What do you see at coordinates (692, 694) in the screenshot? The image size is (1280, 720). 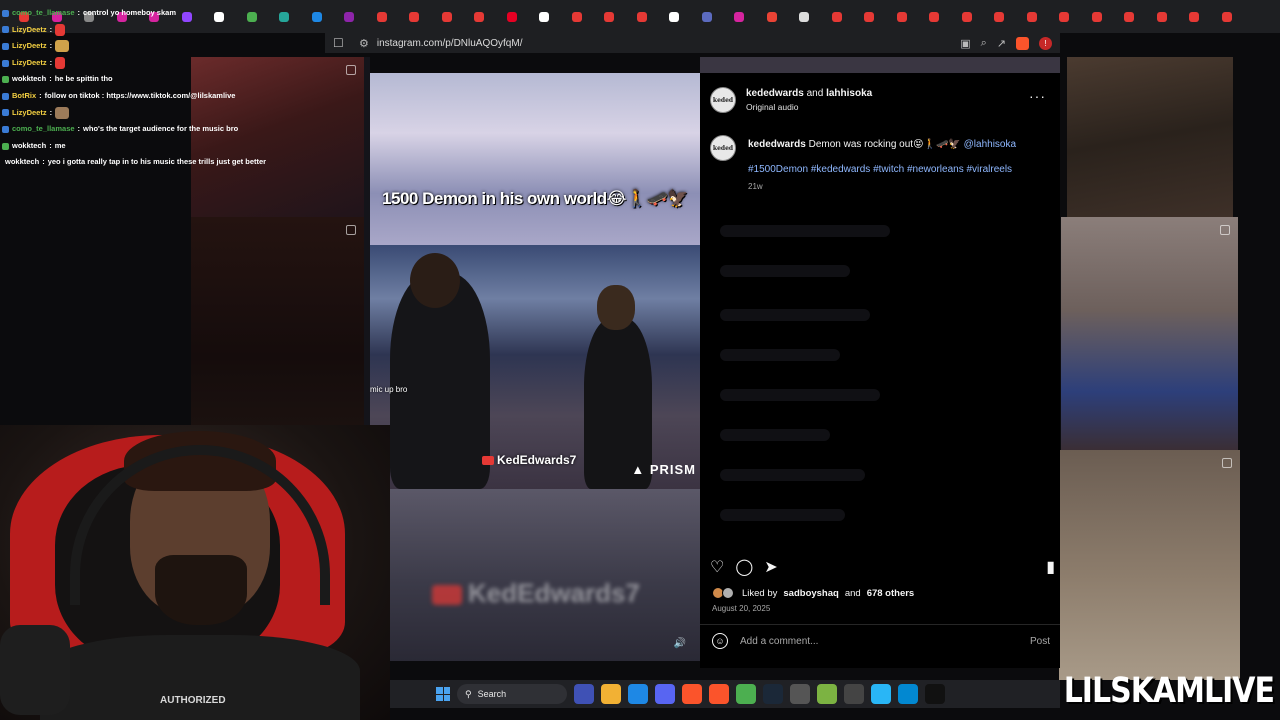 I see `brave-icon` at bounding box center [692, 694].